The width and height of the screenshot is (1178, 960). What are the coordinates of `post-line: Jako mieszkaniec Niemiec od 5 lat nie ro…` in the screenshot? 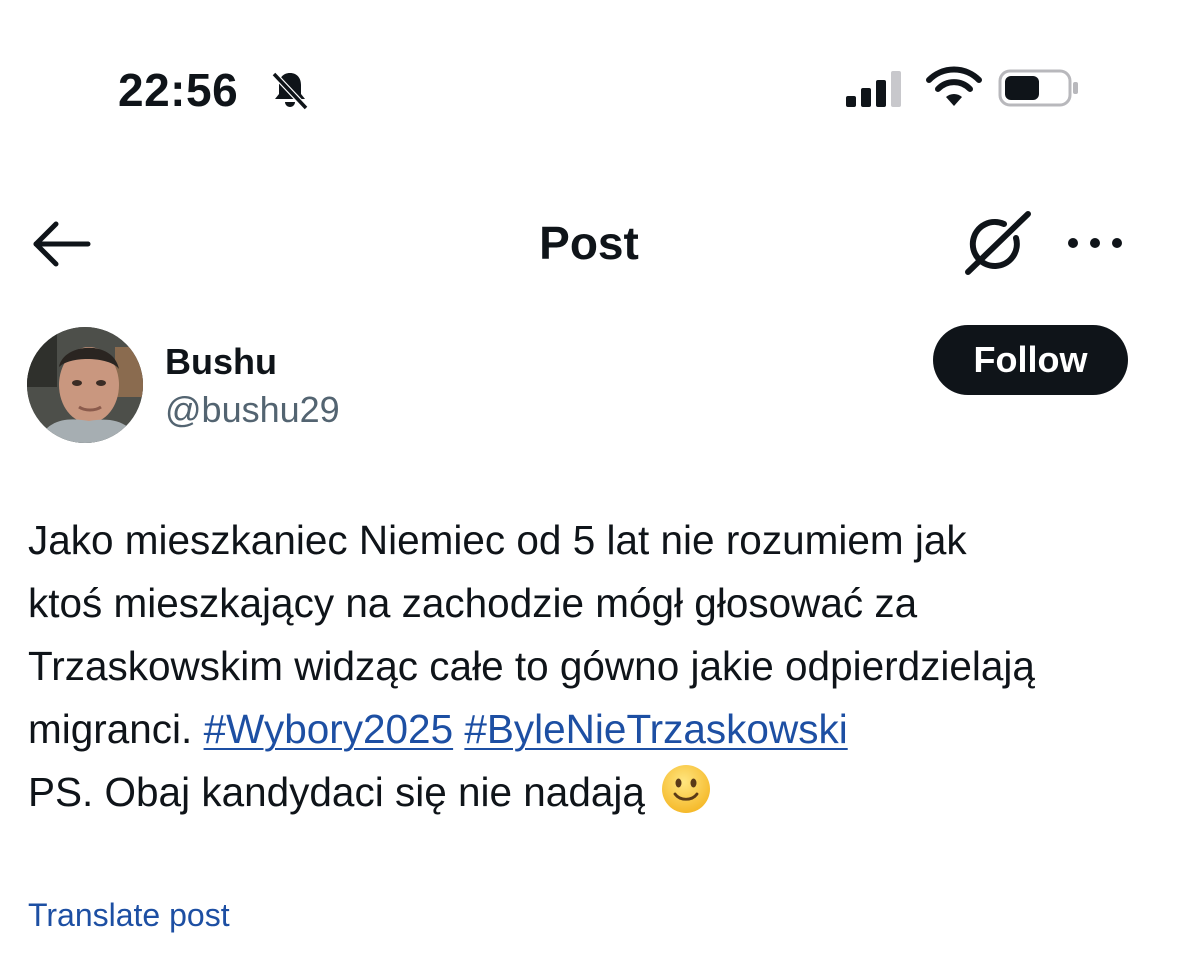 It's located at (497, 540).